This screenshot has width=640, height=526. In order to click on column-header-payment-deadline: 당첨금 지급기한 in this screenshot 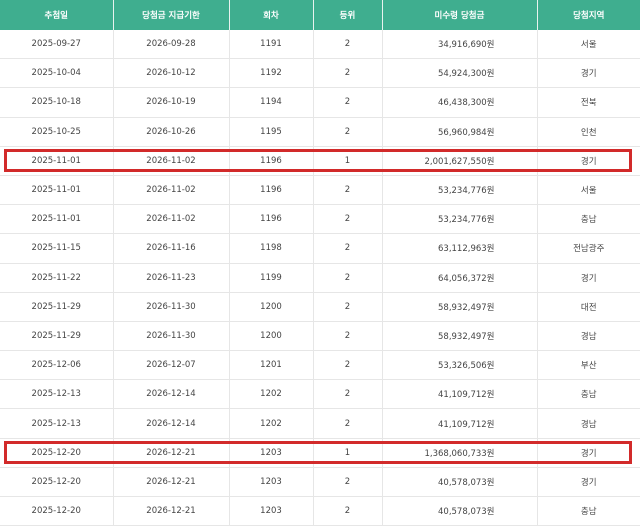, I will do `click(170, 15)`.